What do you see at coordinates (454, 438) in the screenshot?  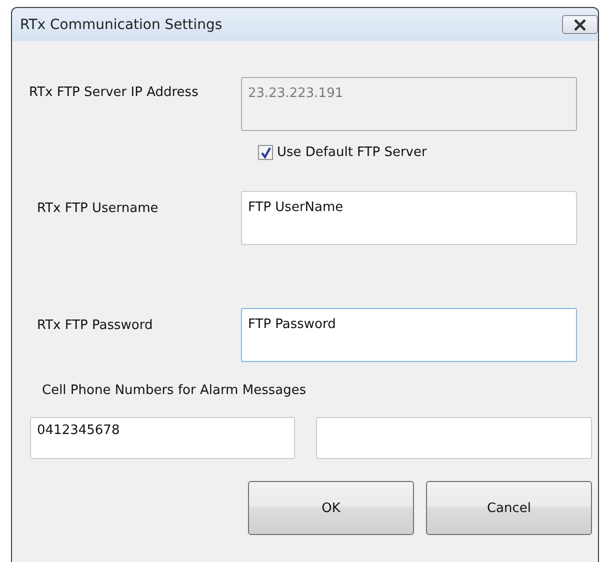 I see `input-field` at bounding box center [454, 438].